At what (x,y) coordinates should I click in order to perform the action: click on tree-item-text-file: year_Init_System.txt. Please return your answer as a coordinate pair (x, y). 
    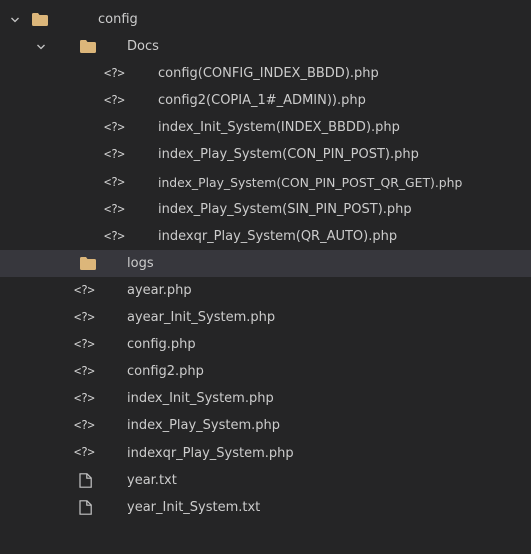
    Looking at the image, I should click on (265, 507).